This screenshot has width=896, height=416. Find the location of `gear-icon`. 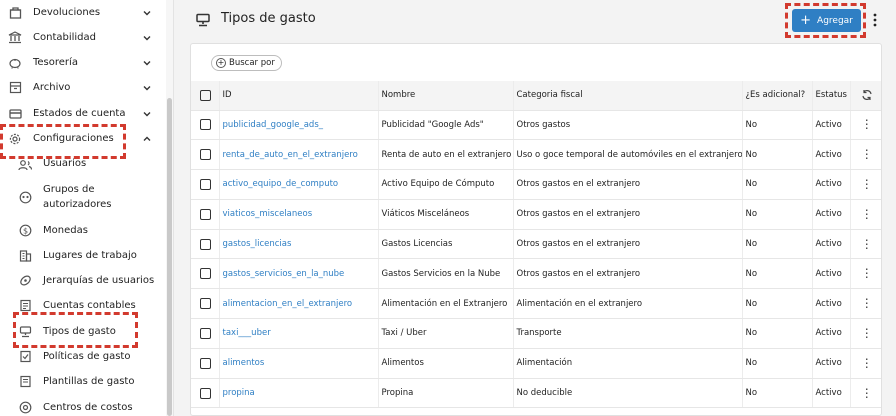

gear-icon is located at coordinates (15, 139).